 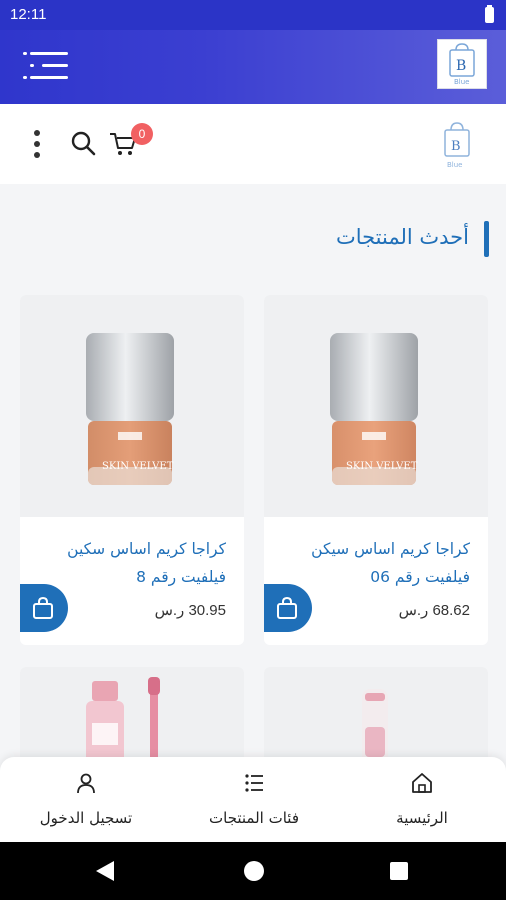 I want to click on home-circle-icon, so click(x=254, y=871).